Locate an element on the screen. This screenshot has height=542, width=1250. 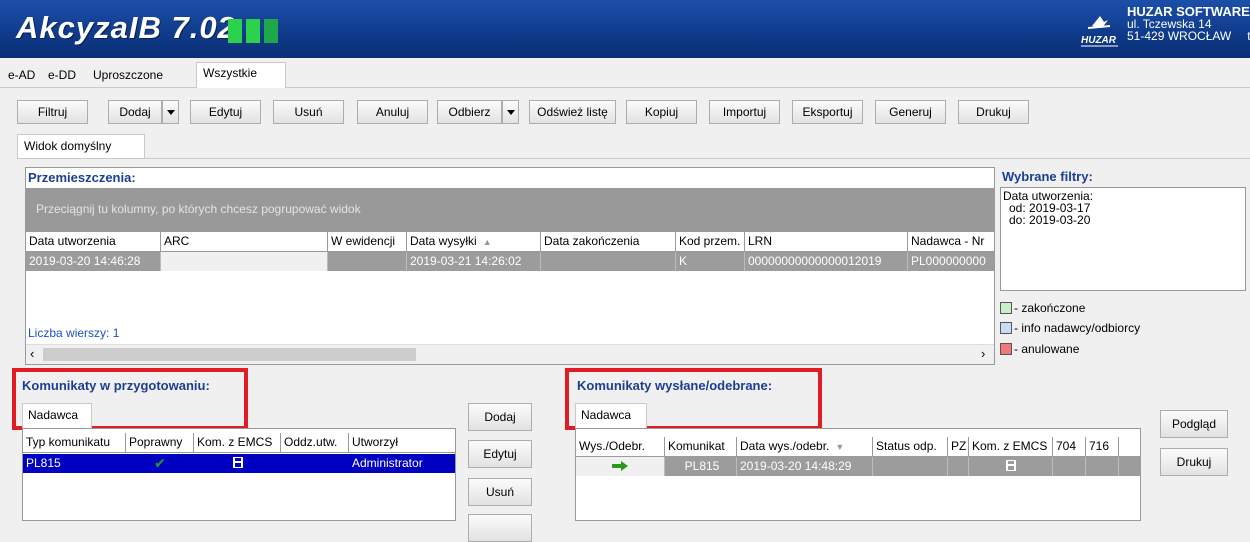
prep-add-button: Dodaj is located at coordinates (500, 417).